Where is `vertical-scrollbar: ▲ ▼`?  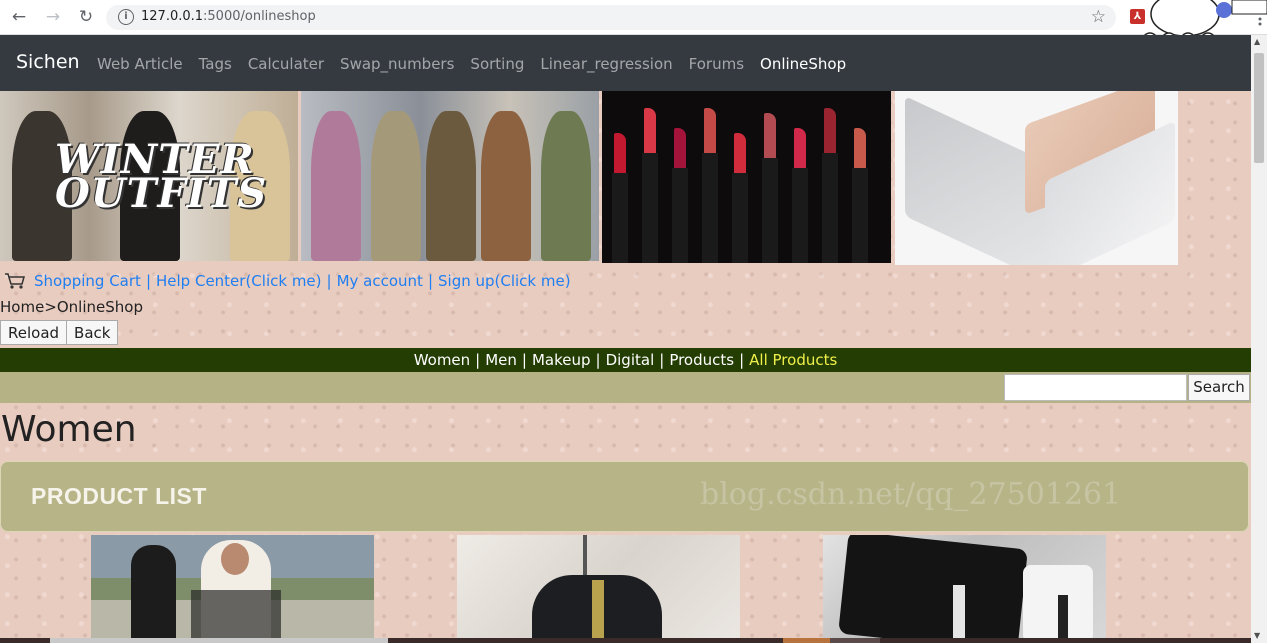 vertical-scrollbar: ▲ ▼ is located at coordinates (1259, 339).